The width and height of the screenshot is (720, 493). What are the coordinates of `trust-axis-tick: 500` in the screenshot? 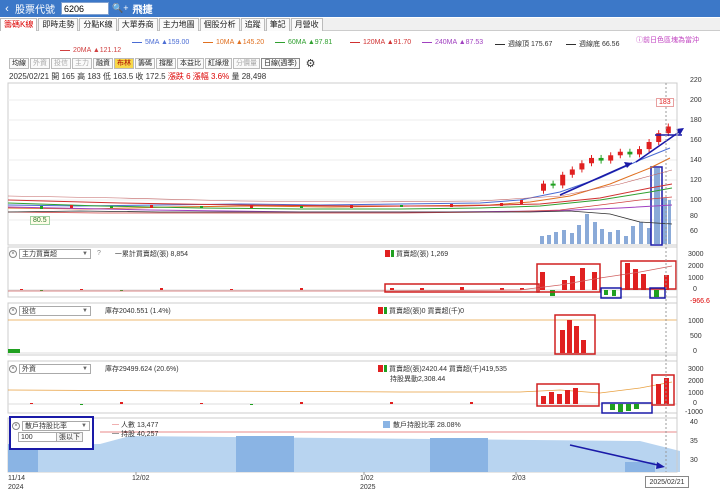 It's located at (696, 336).